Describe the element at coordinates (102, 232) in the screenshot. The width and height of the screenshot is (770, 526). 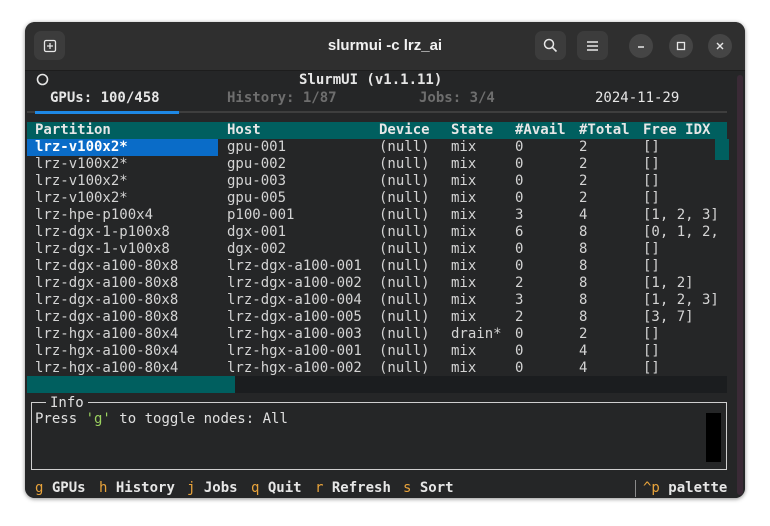
I see `cell-partition: lrz-dgx-1-p100x8` at that location.